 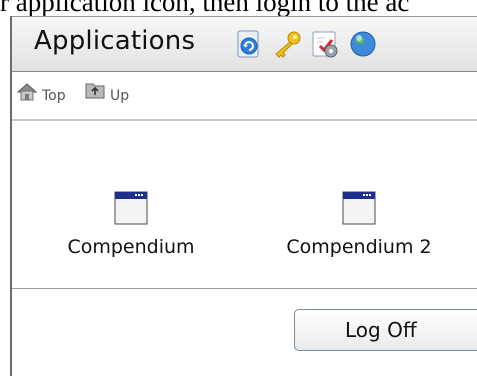 I want to click on folder-up-icon, so click(x=95, y=92).